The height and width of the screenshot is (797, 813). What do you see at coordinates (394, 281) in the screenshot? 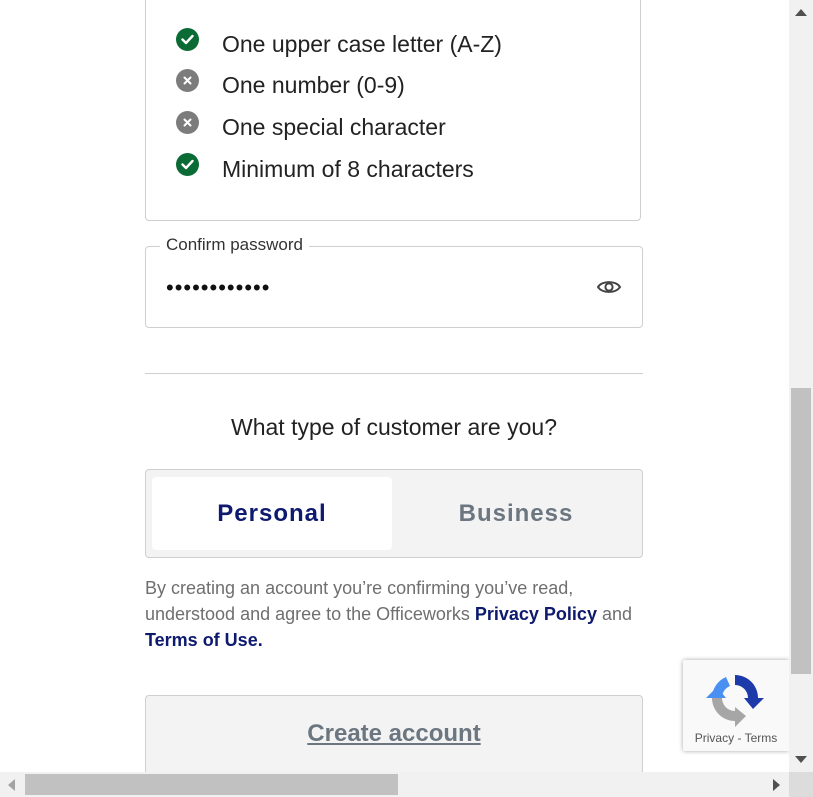
I see `confirm-password-field: Confirm password ••••••••••••` at bounding box center [394, 281].